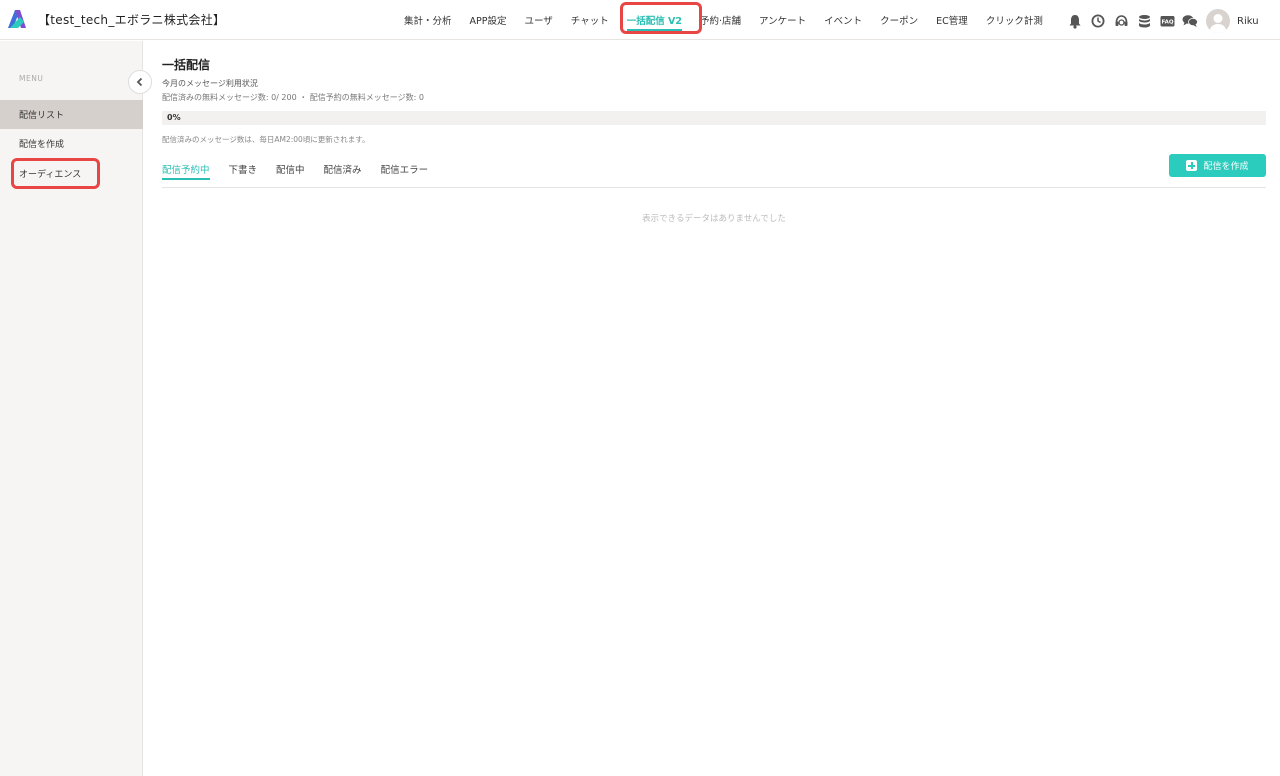  I want to click on tab-delivered: 配信済み, so click(343, 170).